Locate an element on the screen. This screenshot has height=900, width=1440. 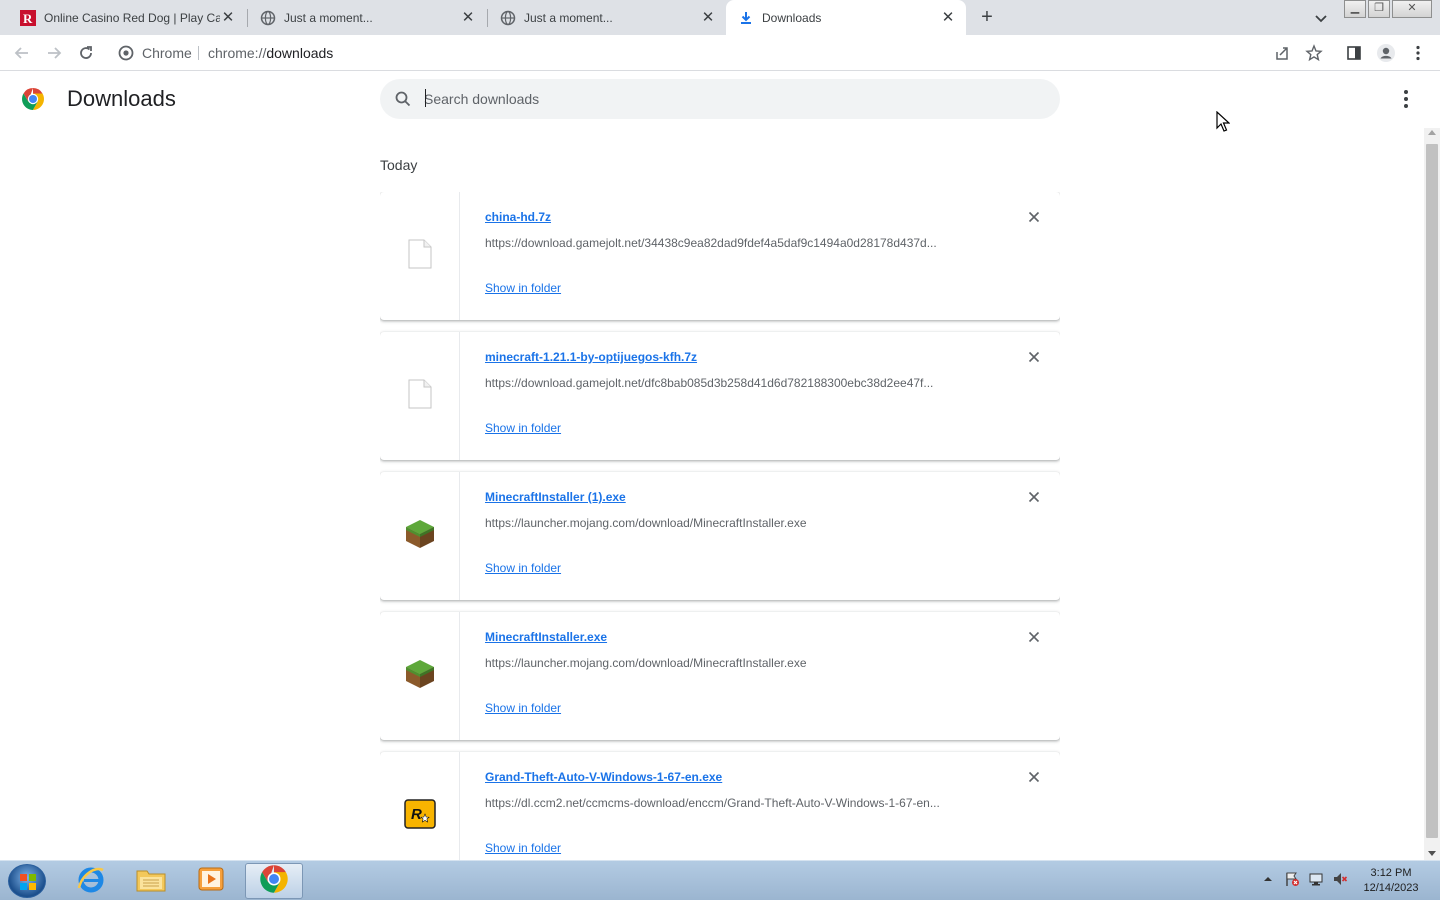
chrome-page-icon is located at coordinates (126, 53).